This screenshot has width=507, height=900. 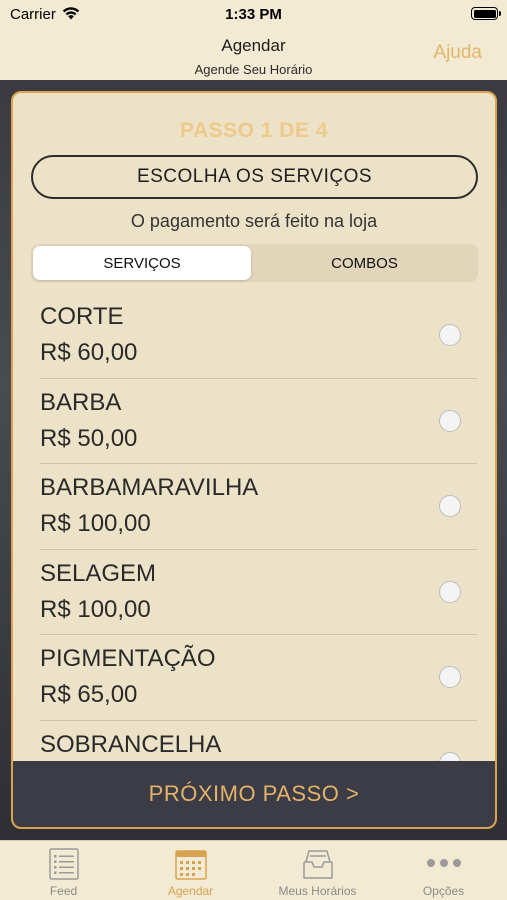 I want to click on next-step-button: PRÓXIMO PASSO >, so click(x=254, y=794).